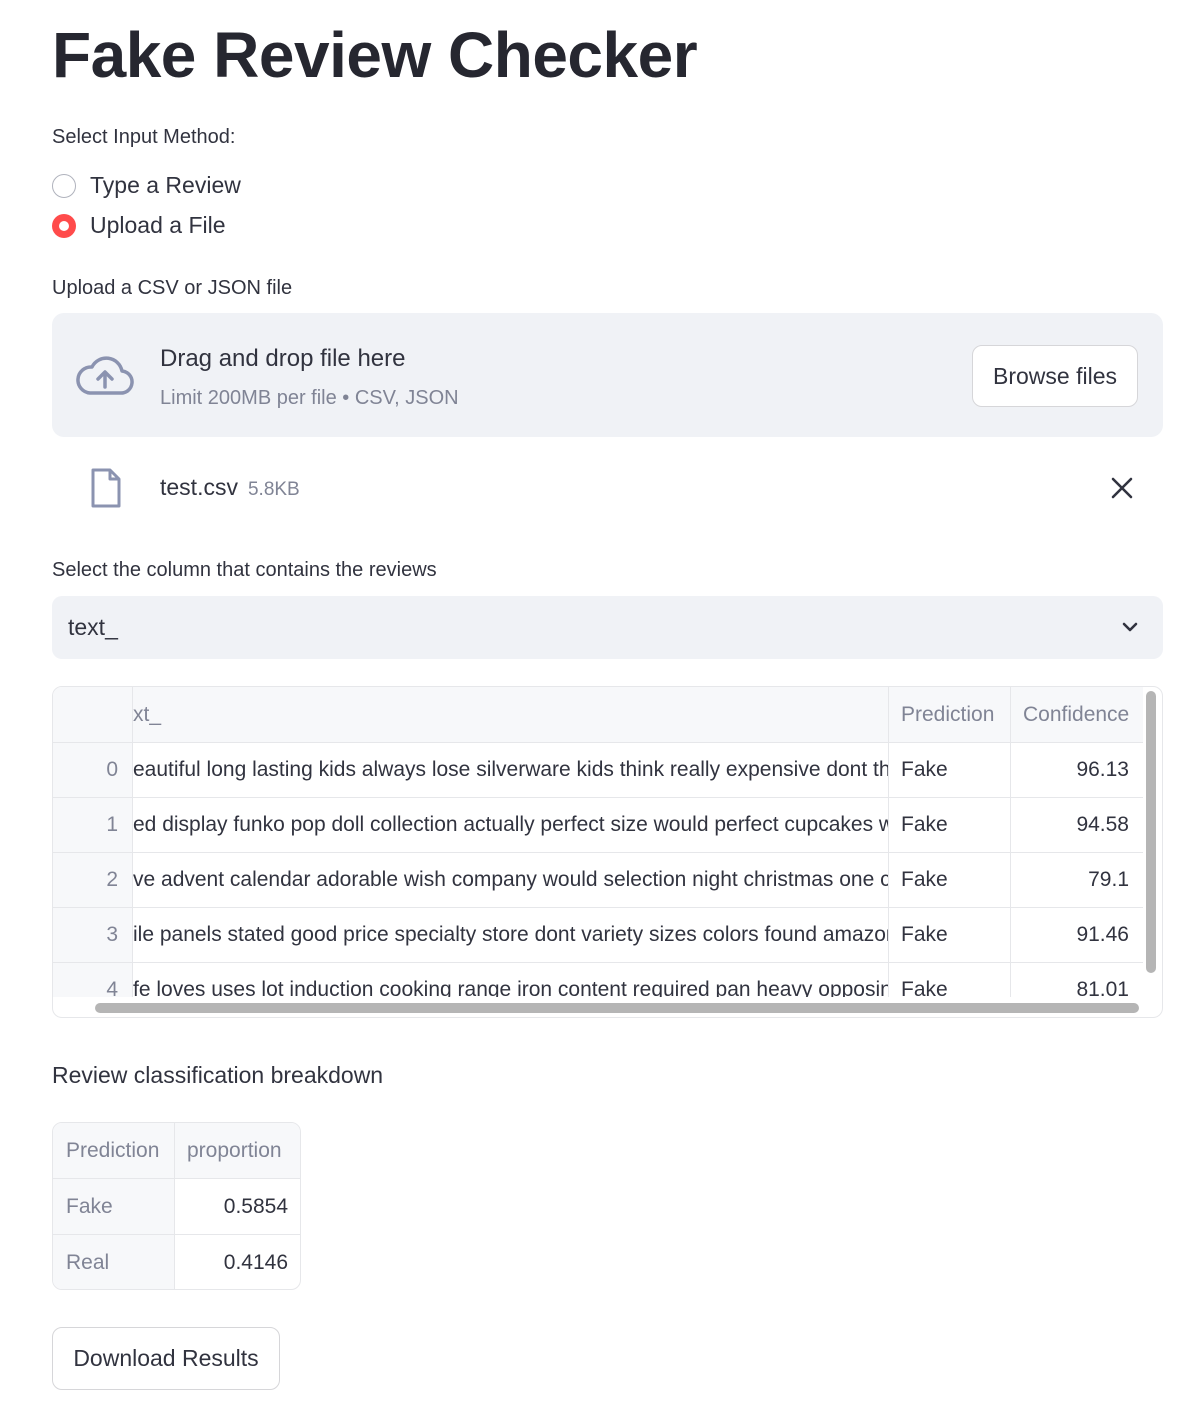 This screenshot has height=1422, width=1200. Describe the element at coordinates (105, 375) in the screenshot. I see `cloud-upload-icon` at that location.